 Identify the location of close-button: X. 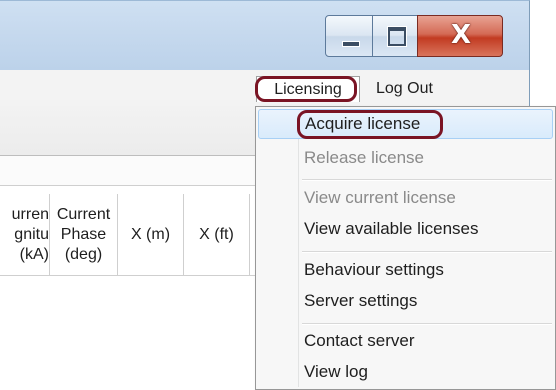
(460, 36).